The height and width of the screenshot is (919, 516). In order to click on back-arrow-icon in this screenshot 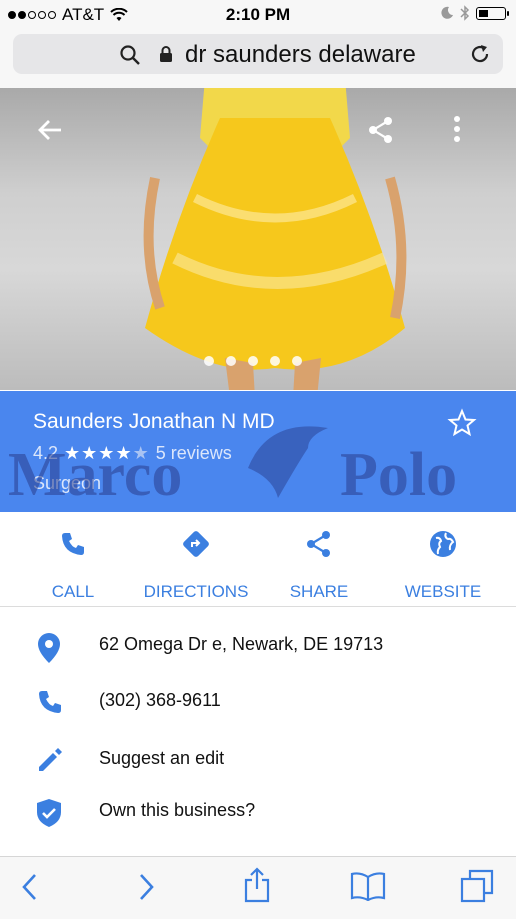, I will do `click(50, 130)`.